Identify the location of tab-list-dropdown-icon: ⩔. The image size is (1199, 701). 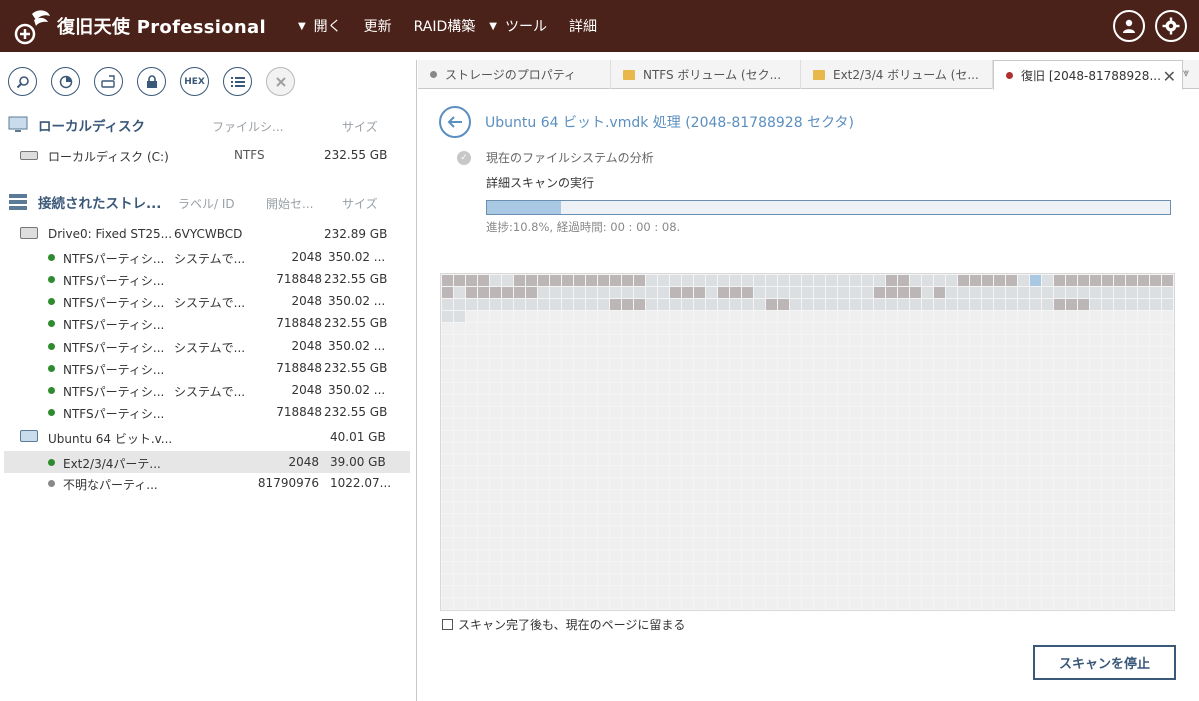
(1191, 73).